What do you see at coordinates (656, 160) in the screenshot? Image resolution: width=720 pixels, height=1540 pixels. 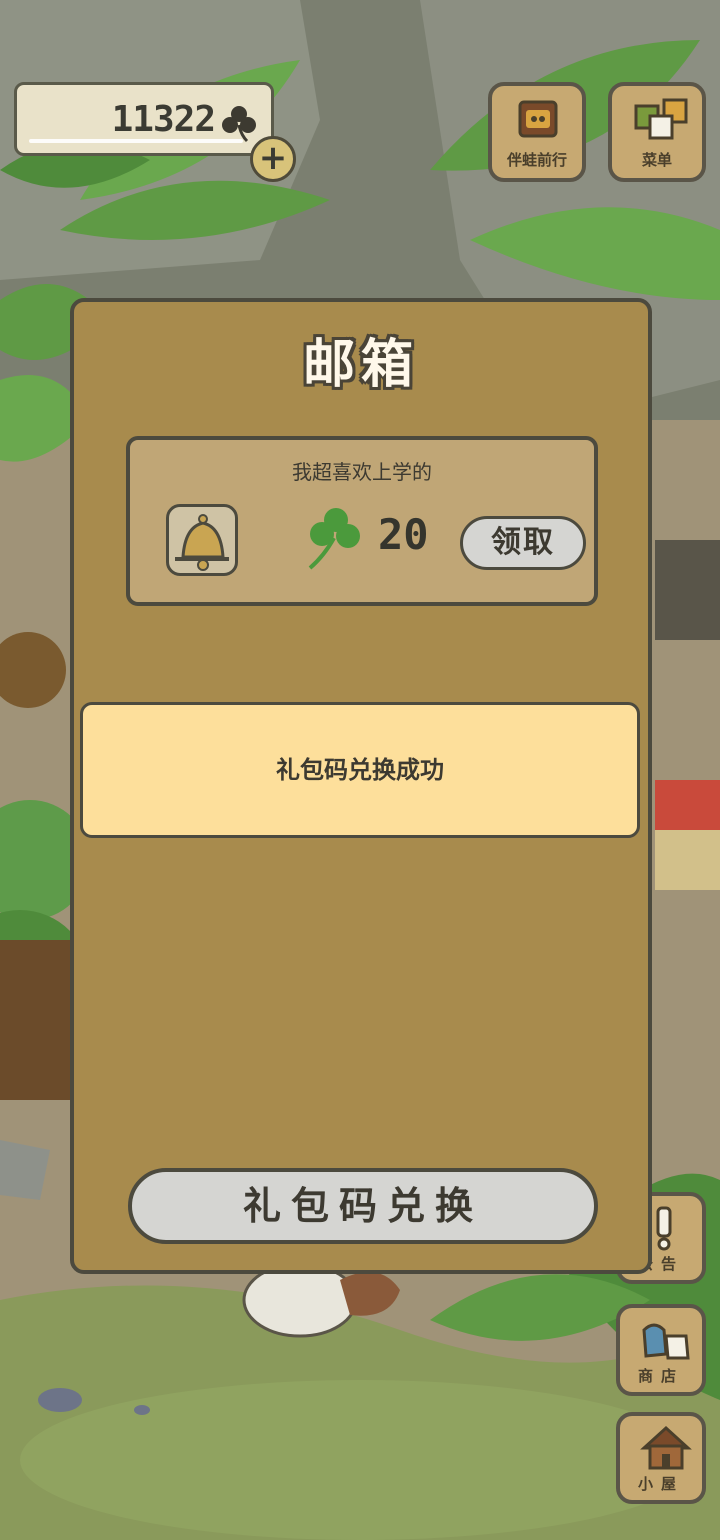 I see `menu-label: 菜单` at bounding box center [656, 160].